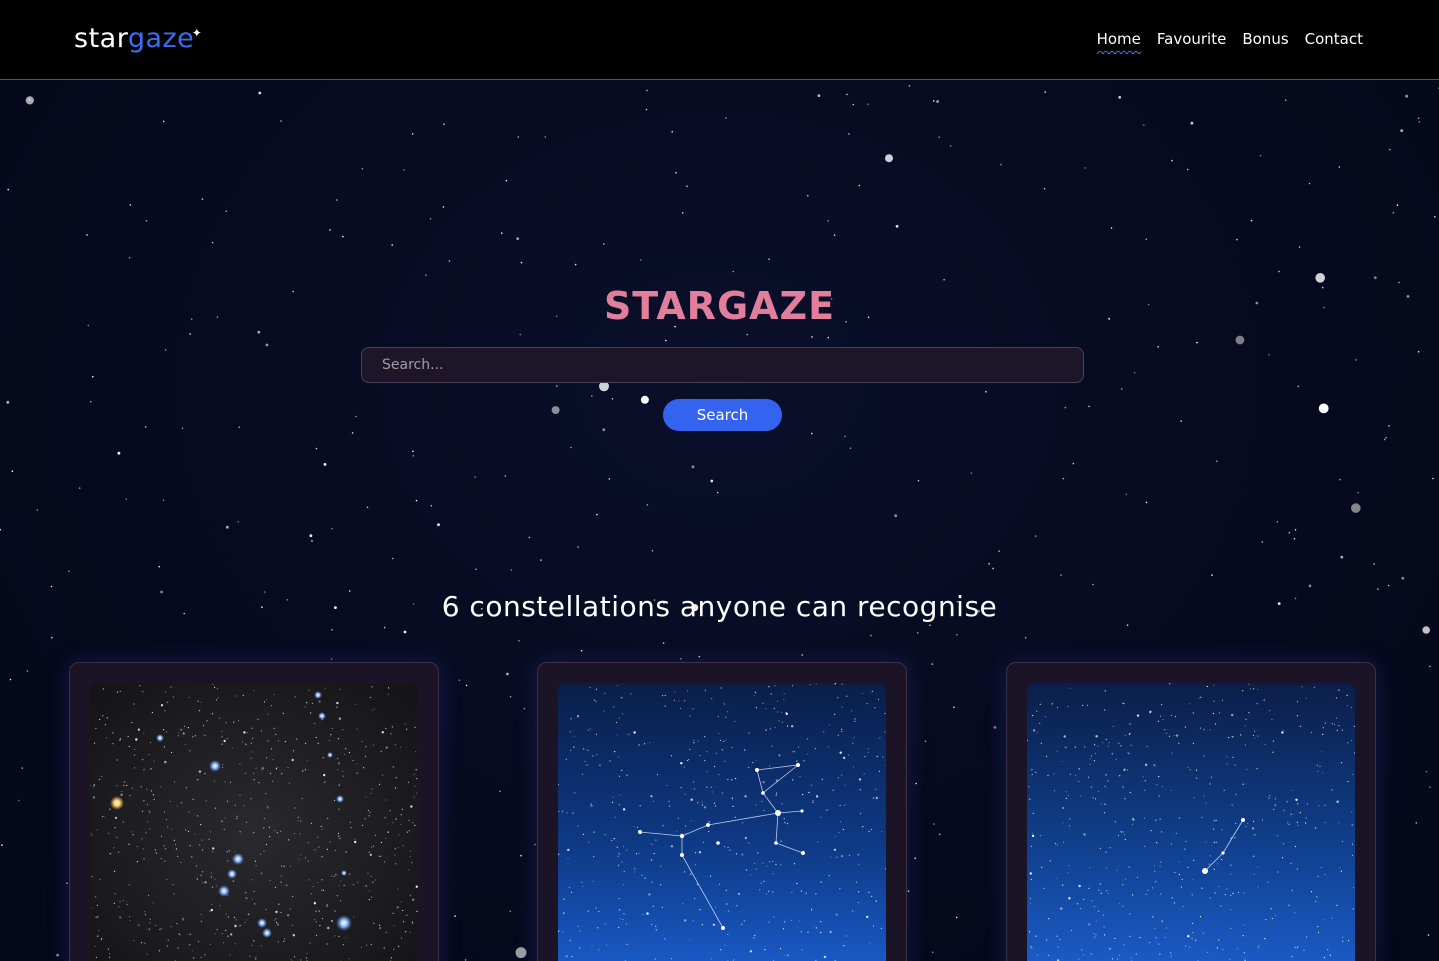 Image resolution: width=1439 pixels, height=961 pixels. What do you see at coordinates (138, 39) in the screenshot?
I see `logo: stargaze ✦` at bounding box center [138, 39].